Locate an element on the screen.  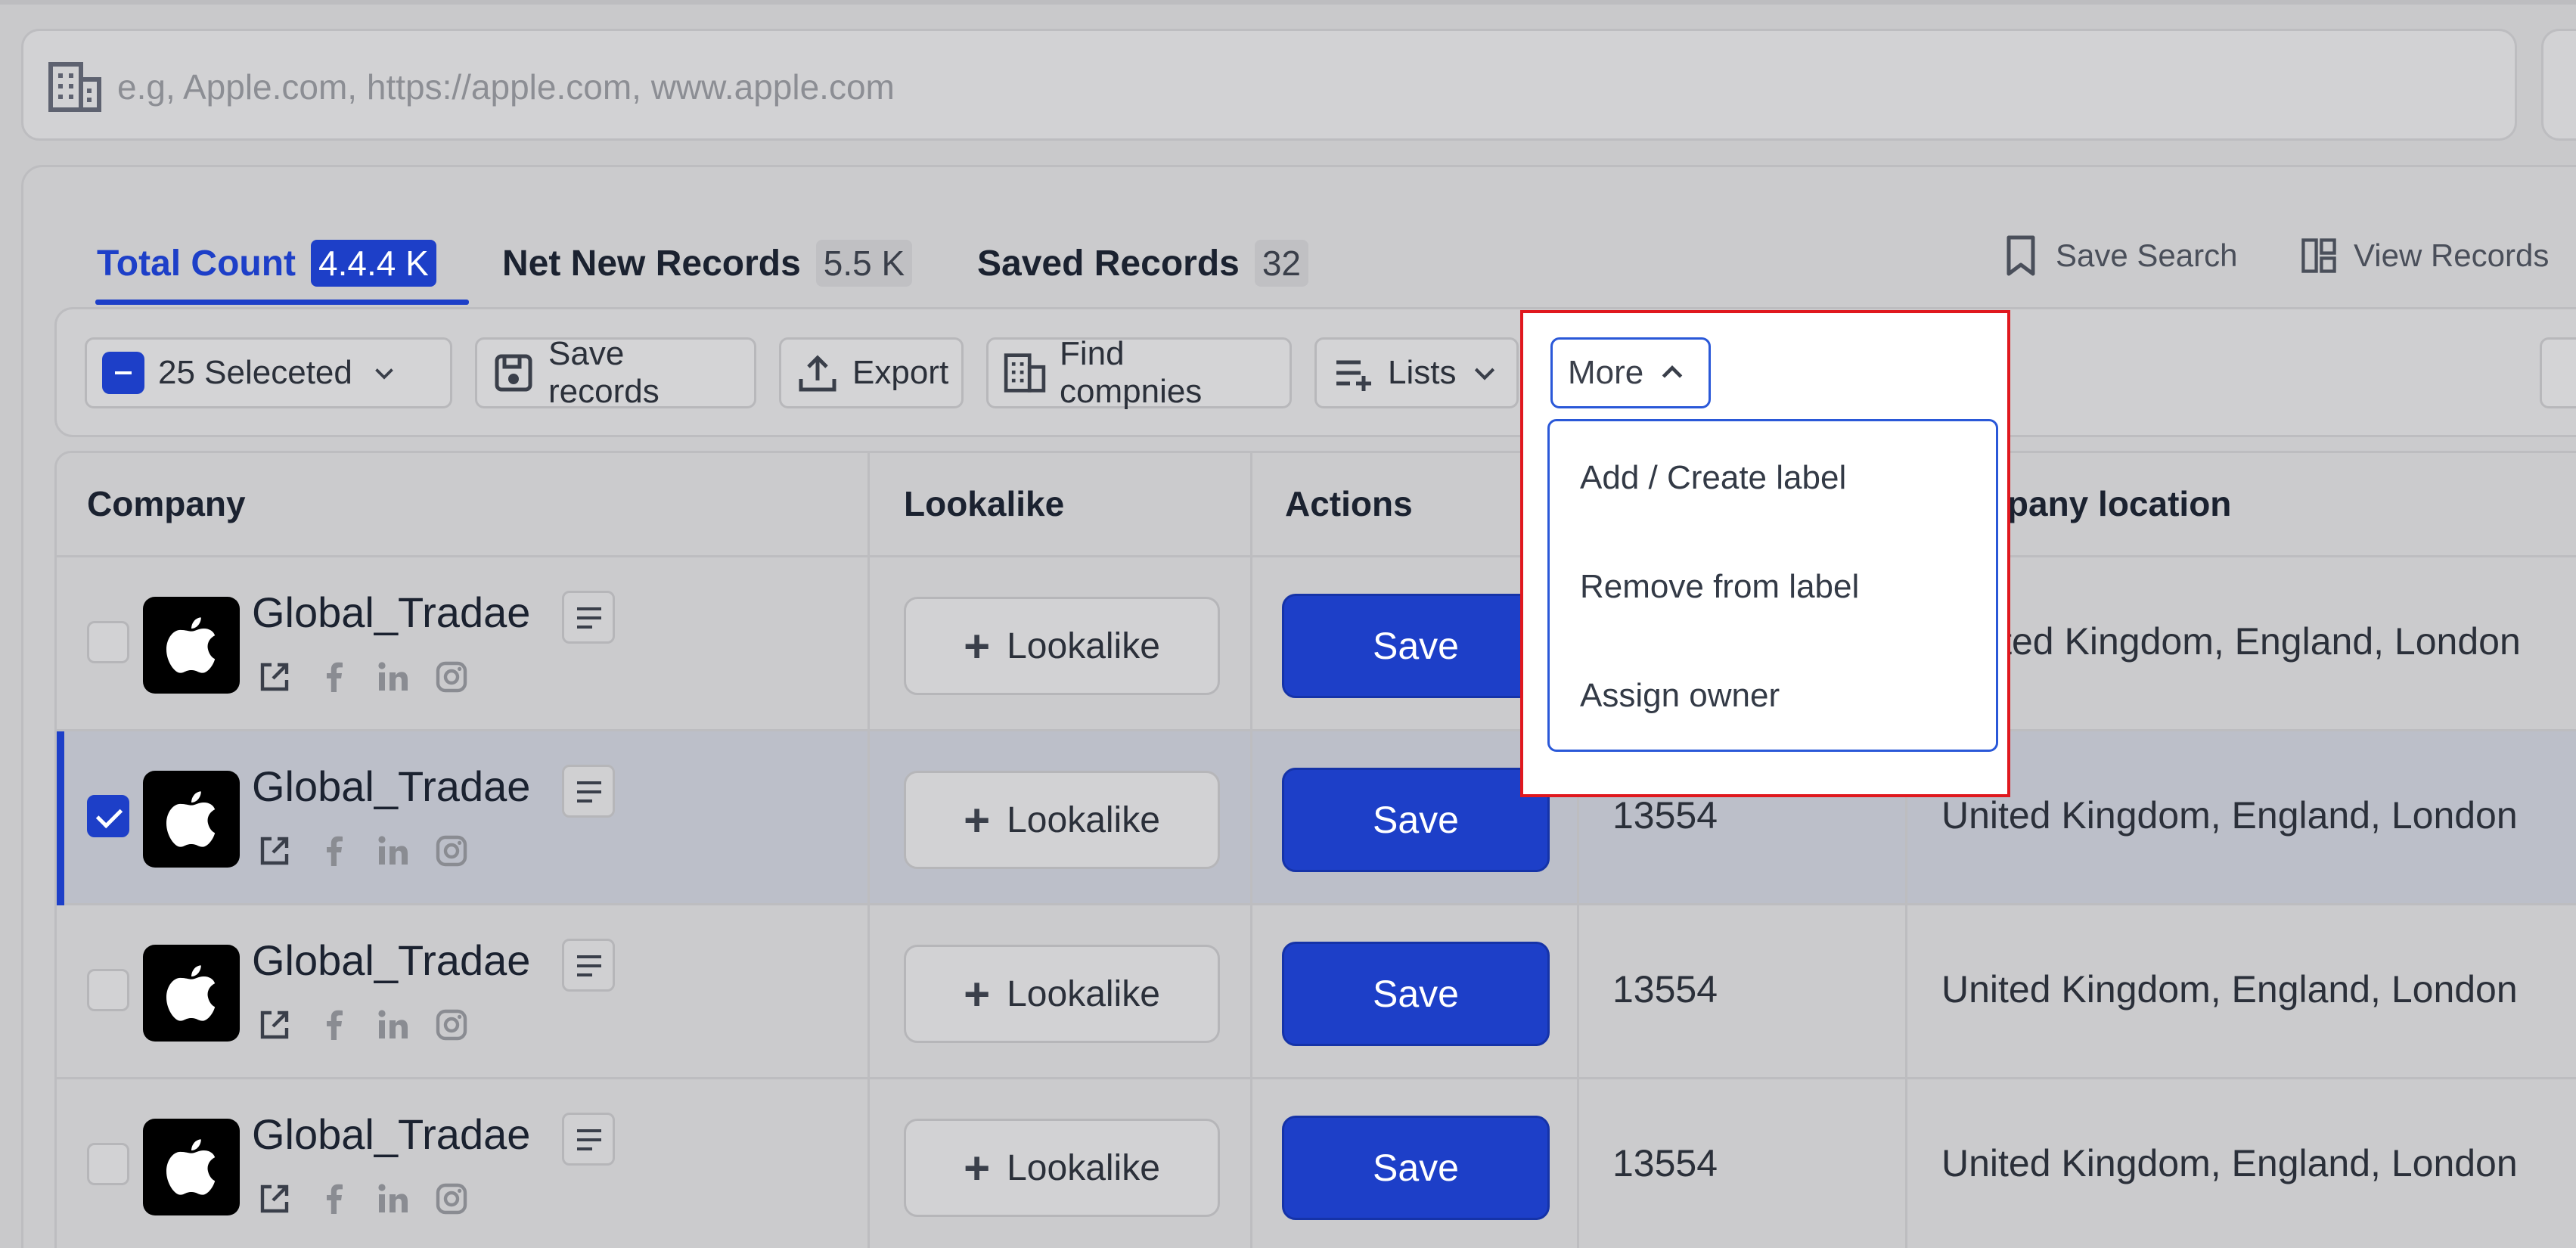
tab-net-new-records: Net New Records 5.5 K is located at coordinates (707, 263).